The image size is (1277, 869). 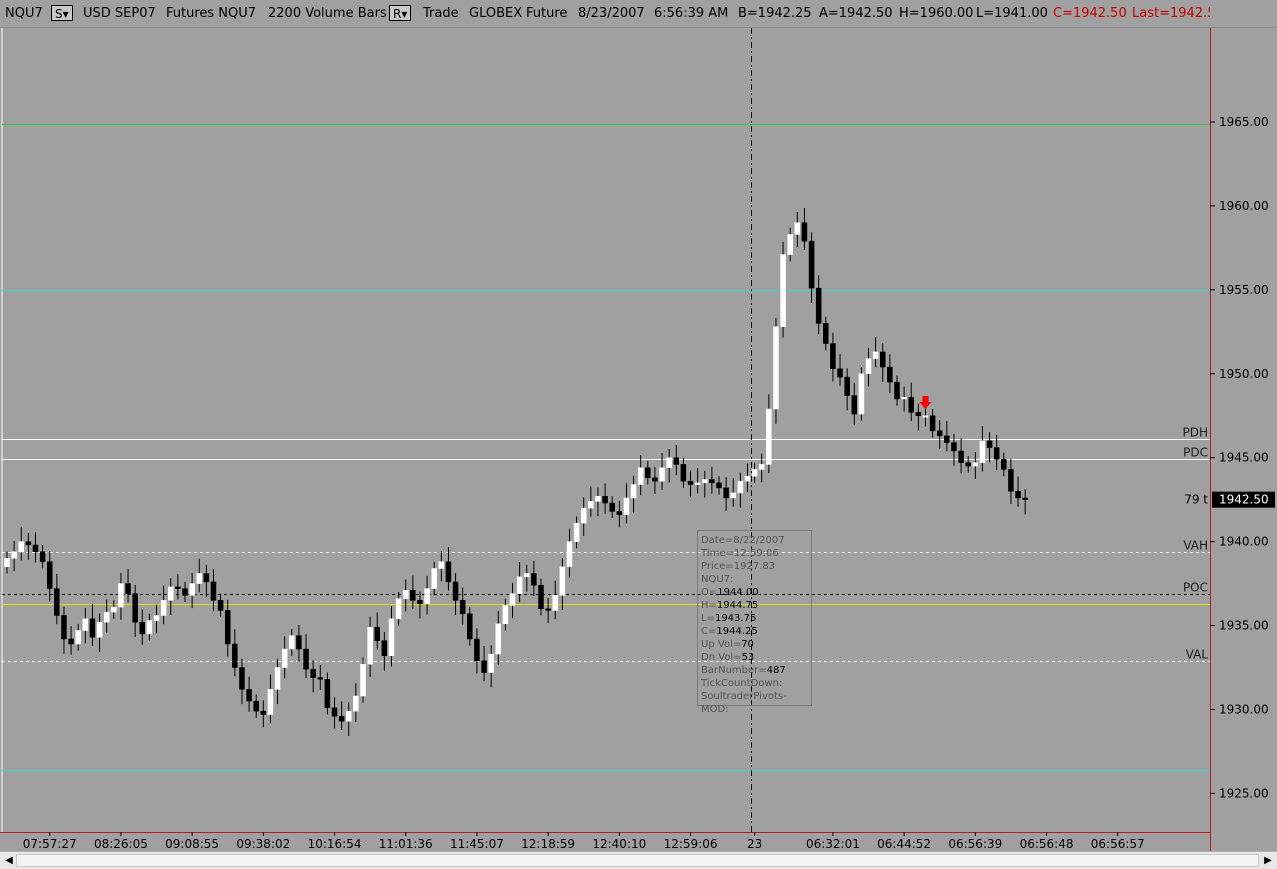 What do you see at coordinates (1196, 433) in the screenshot?
I see `level-label-pdh: PDH` at bounding box center [1196, 433].